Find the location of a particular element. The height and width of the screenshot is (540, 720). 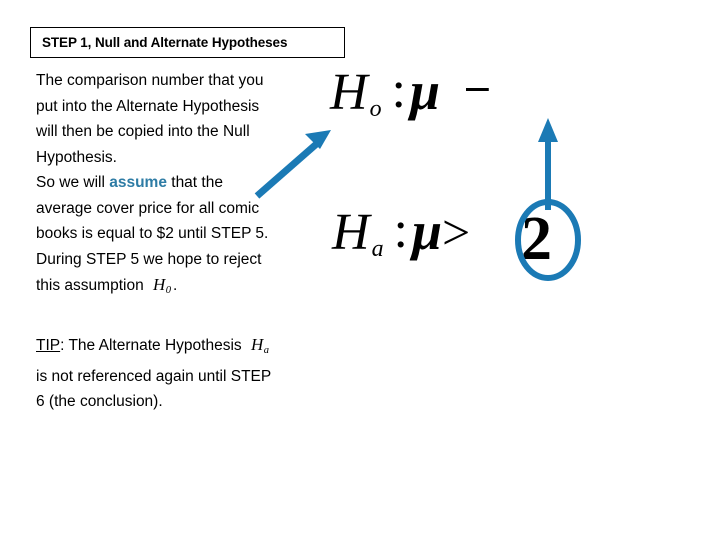

assume-highlight: assume is located at coordinates (138, 182).